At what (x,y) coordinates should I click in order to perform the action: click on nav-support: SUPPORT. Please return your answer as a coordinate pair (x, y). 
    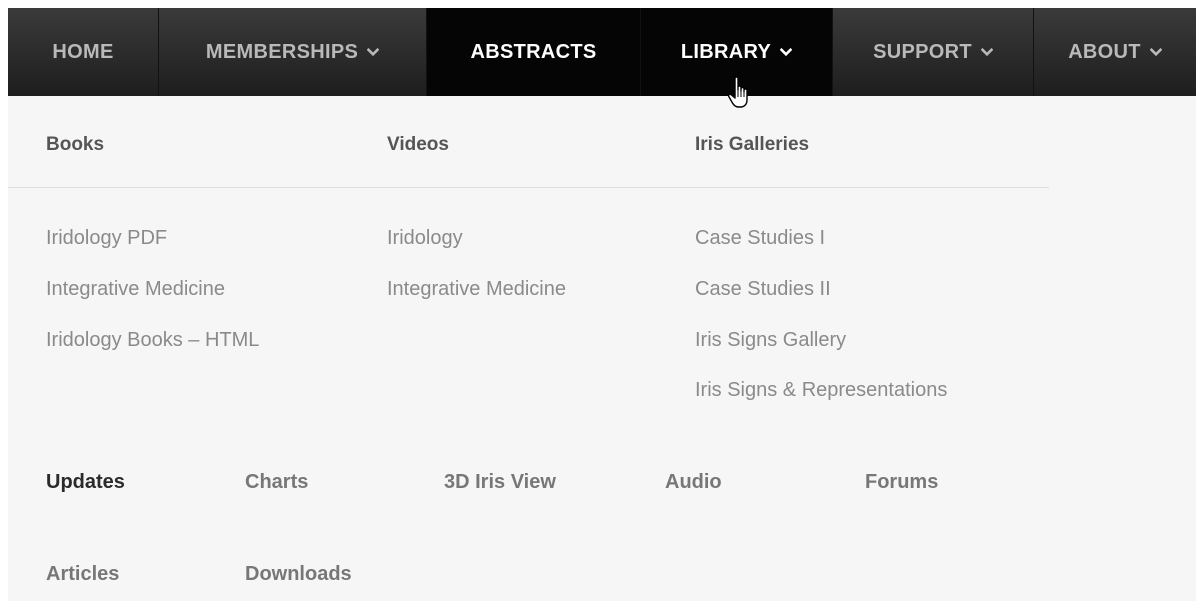
    Looking at the image, I should click on (933, 52).